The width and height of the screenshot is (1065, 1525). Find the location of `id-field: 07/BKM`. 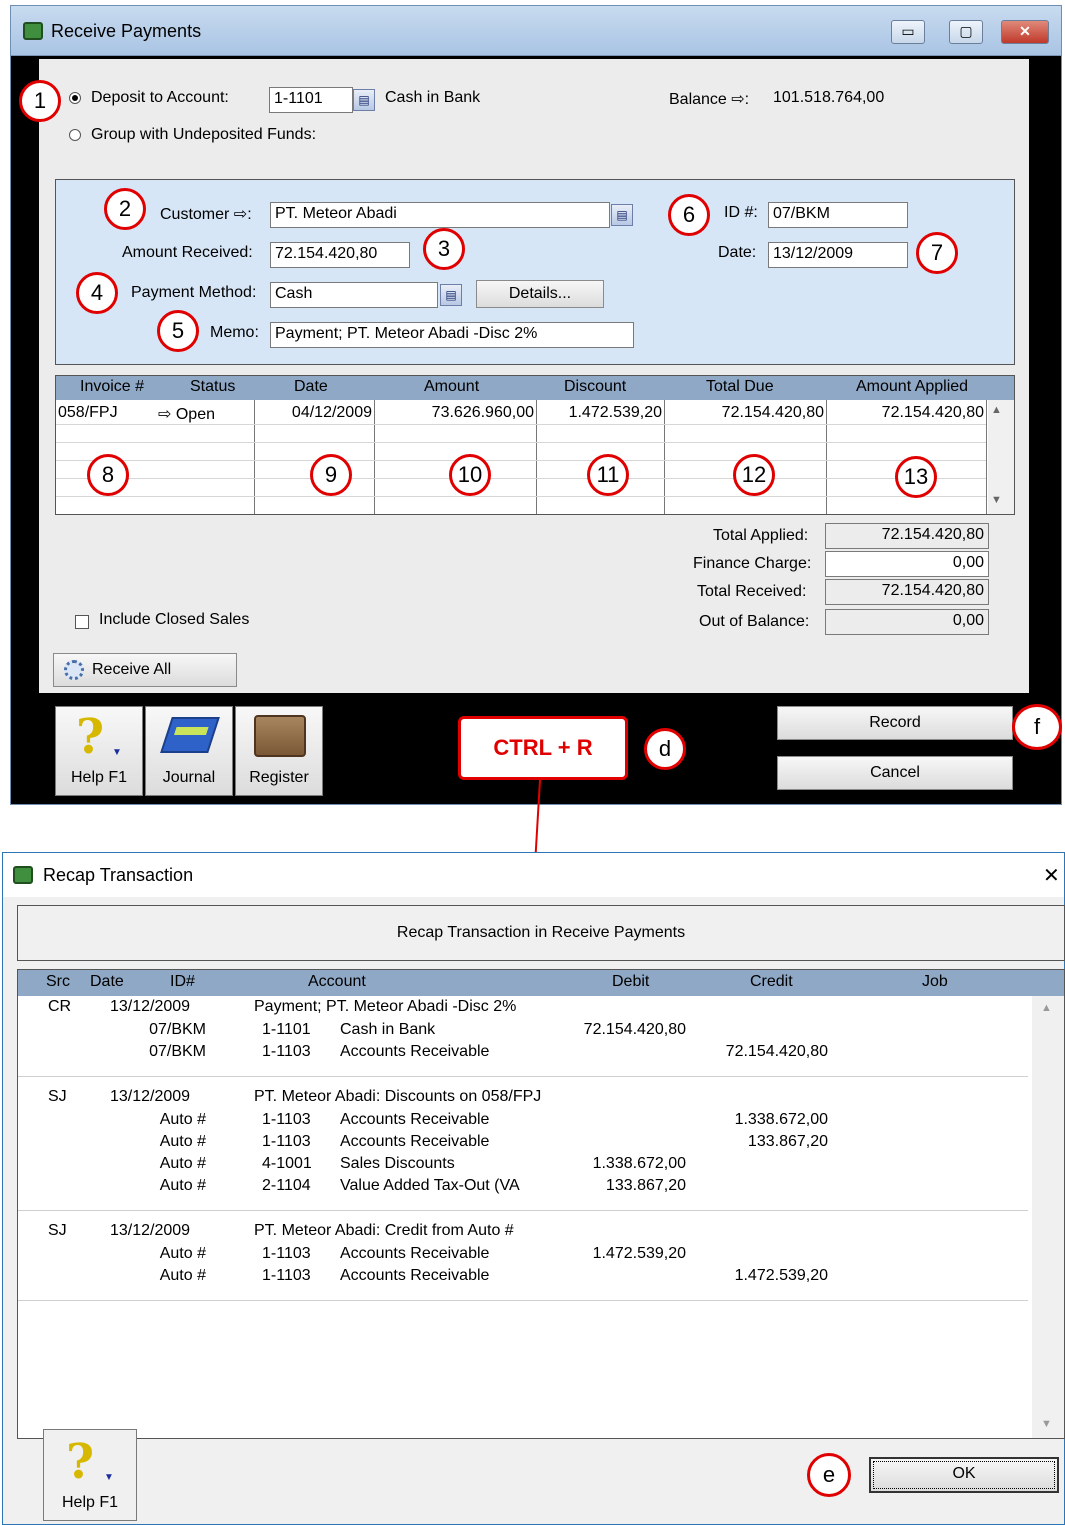

id-field: 07/BKM is located at coordinates (838, 215).